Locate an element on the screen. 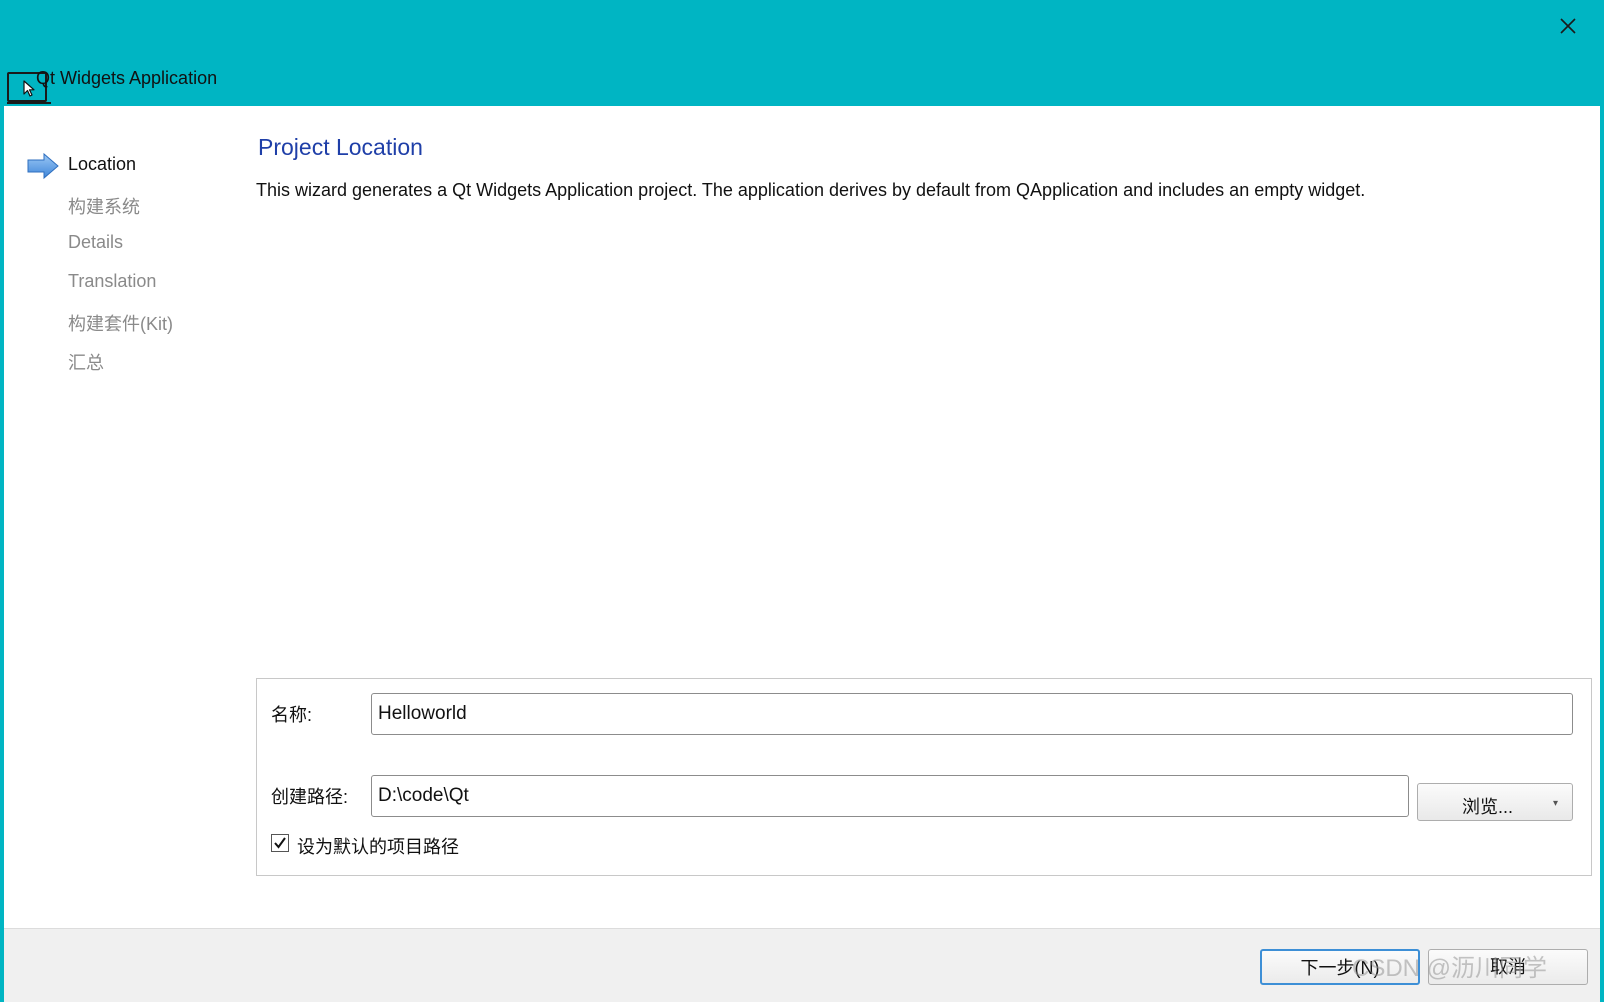 The height and width of the screenshot is (1002, 1604). current-step-arrow-icon is located at coordinates (43, 166).